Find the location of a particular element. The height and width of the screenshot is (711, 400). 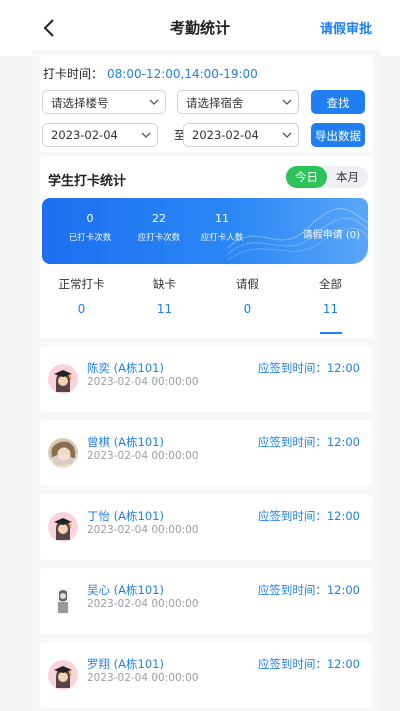

period-toggle: 今日 本月 is located at coordinates (327, 177).